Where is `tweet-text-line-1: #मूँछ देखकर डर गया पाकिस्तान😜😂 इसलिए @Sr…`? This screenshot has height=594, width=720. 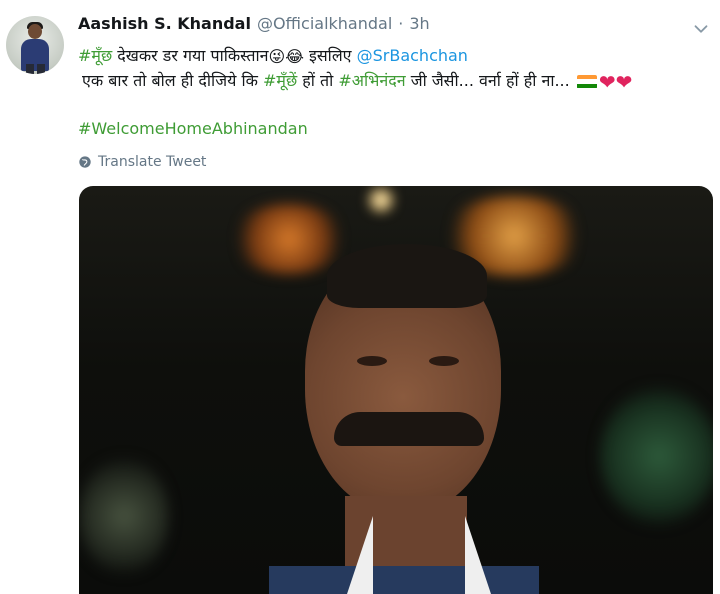
tweet-text-line-1: #मूँछ देखकर डर गया पाकिस्तान😜😂 इसलिए @Sr… is located at coordinates (273, 55).